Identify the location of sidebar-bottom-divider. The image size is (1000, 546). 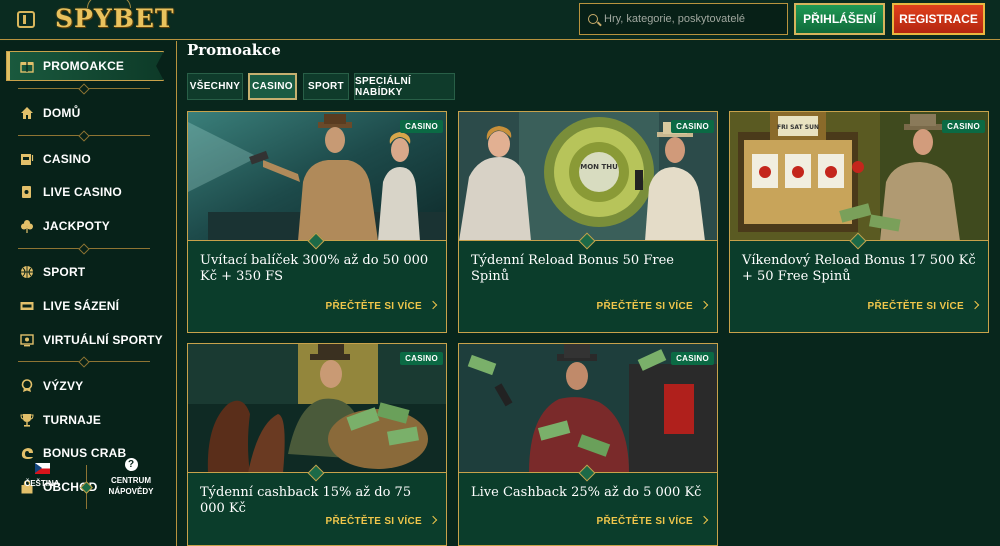
(86, 487).